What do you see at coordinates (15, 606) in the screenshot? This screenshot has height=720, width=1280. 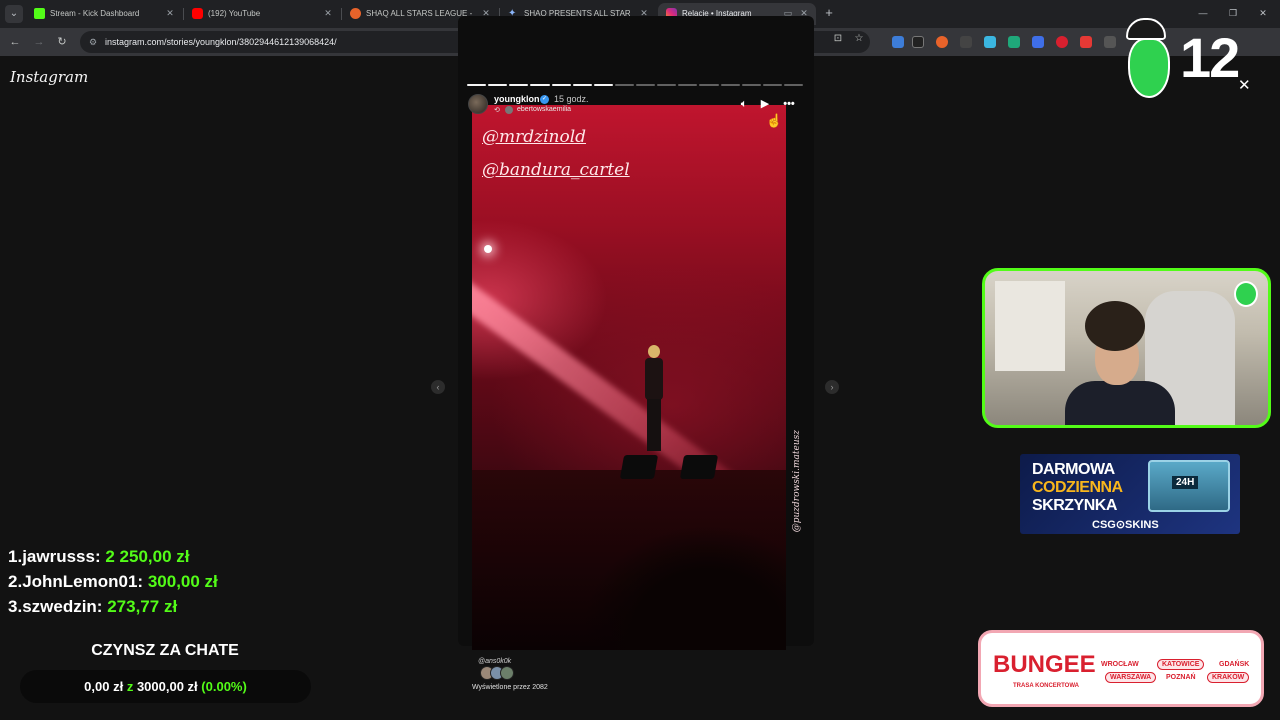 I see `donation-rank: 3.` at bounding box center [15, 606].